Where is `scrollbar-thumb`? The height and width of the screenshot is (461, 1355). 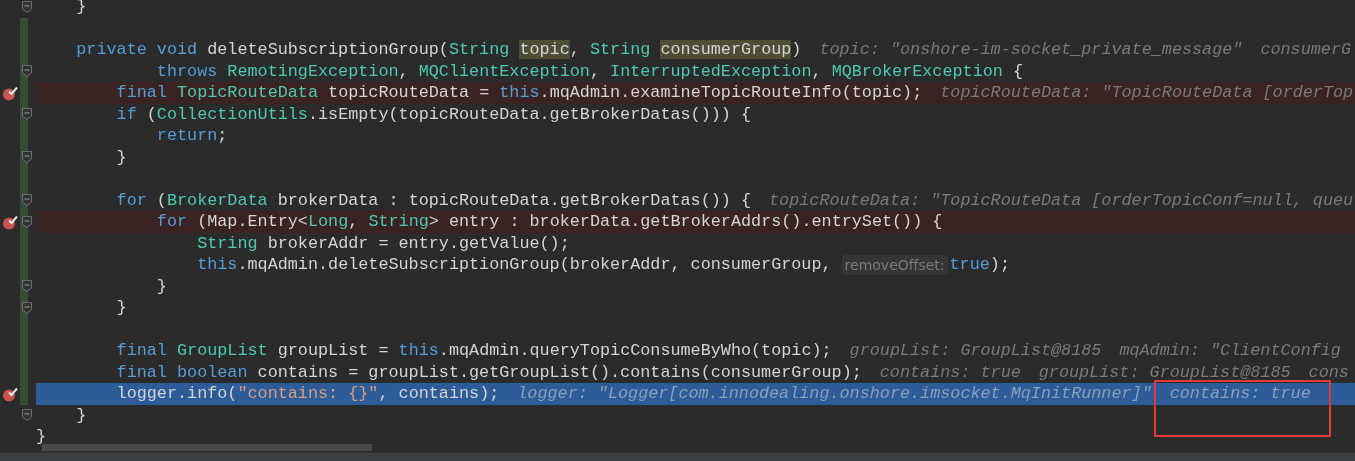
scrollbar-thumb is located at coordinates (207, 447).